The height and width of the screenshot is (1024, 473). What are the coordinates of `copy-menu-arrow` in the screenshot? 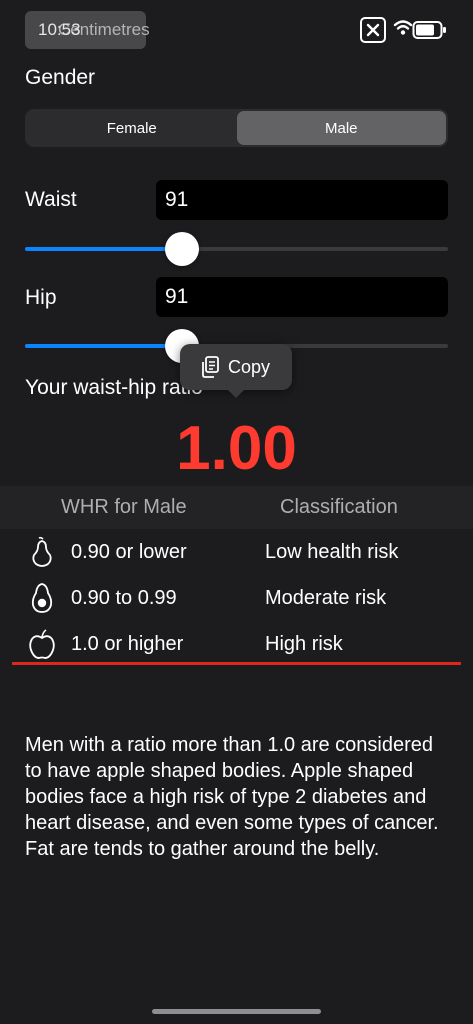 It's located at (236, 393).